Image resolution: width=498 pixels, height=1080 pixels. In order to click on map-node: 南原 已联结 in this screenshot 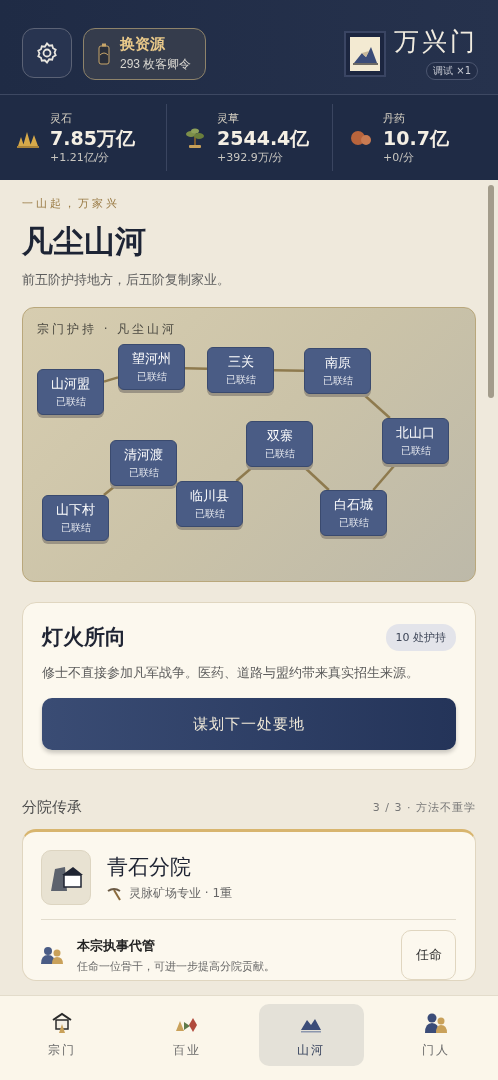, I will do `click(337, 371)`.